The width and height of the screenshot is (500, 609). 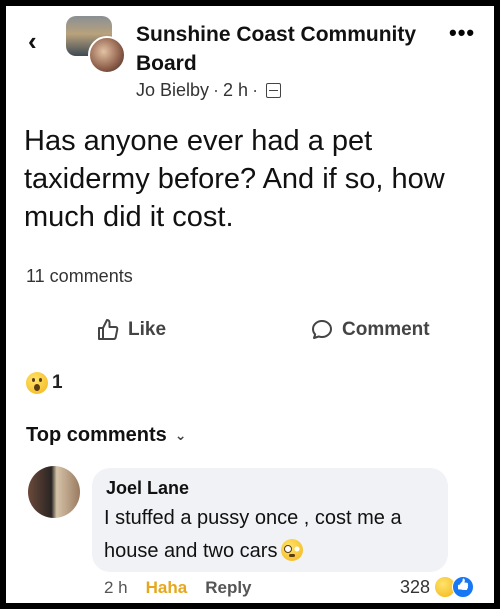 I want to click on flushed-emoji-icon, so click(x=292, y=550).